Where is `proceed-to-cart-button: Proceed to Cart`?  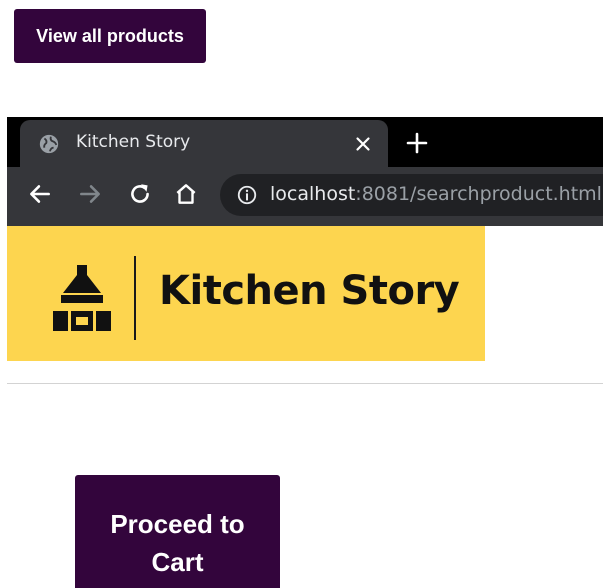
proceed-to-cart-button: Proceed to Cart is located at coordinates (177, 531).